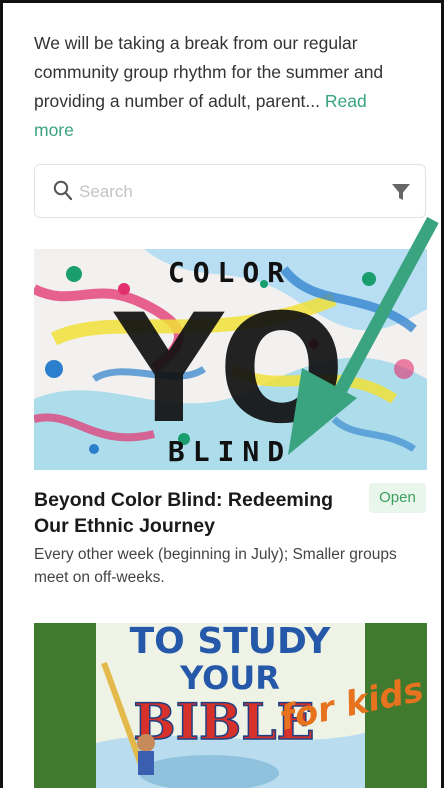  Describe the element at coordinates (229, 370) in the screenshot. I see `cover-title-middle: YO` at that location.